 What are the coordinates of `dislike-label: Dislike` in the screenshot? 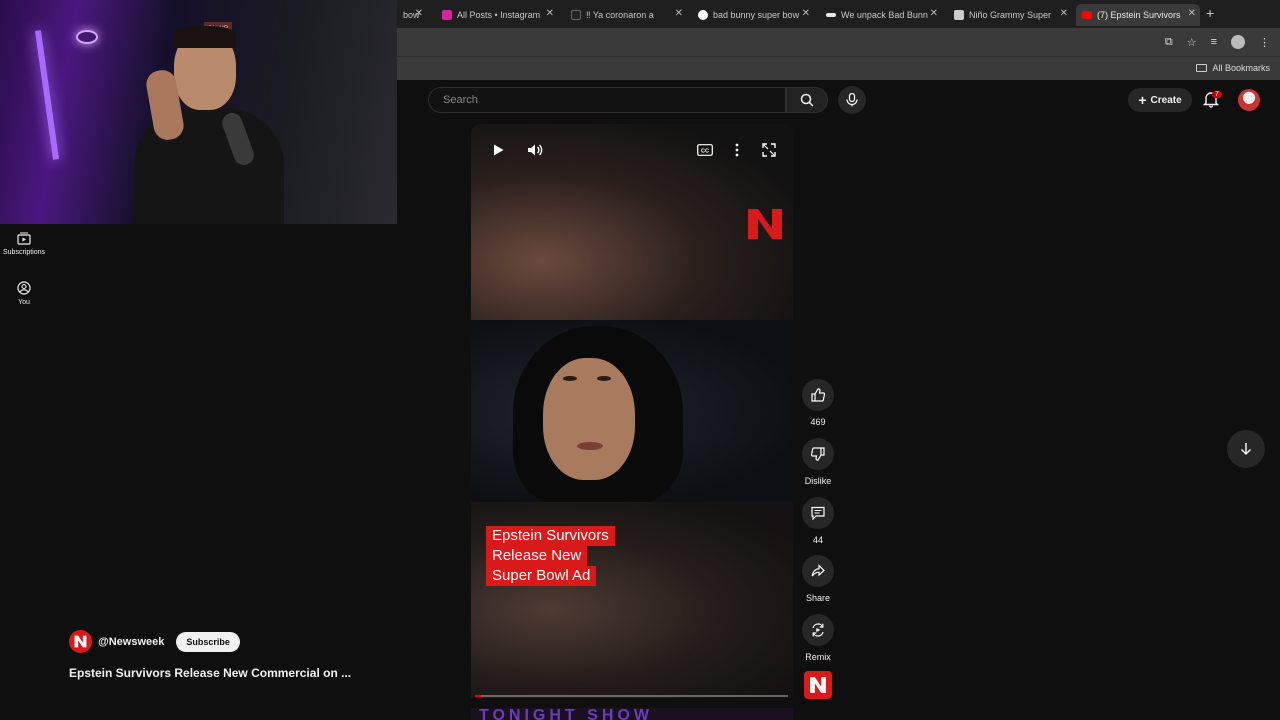 It's located at (818, 481).